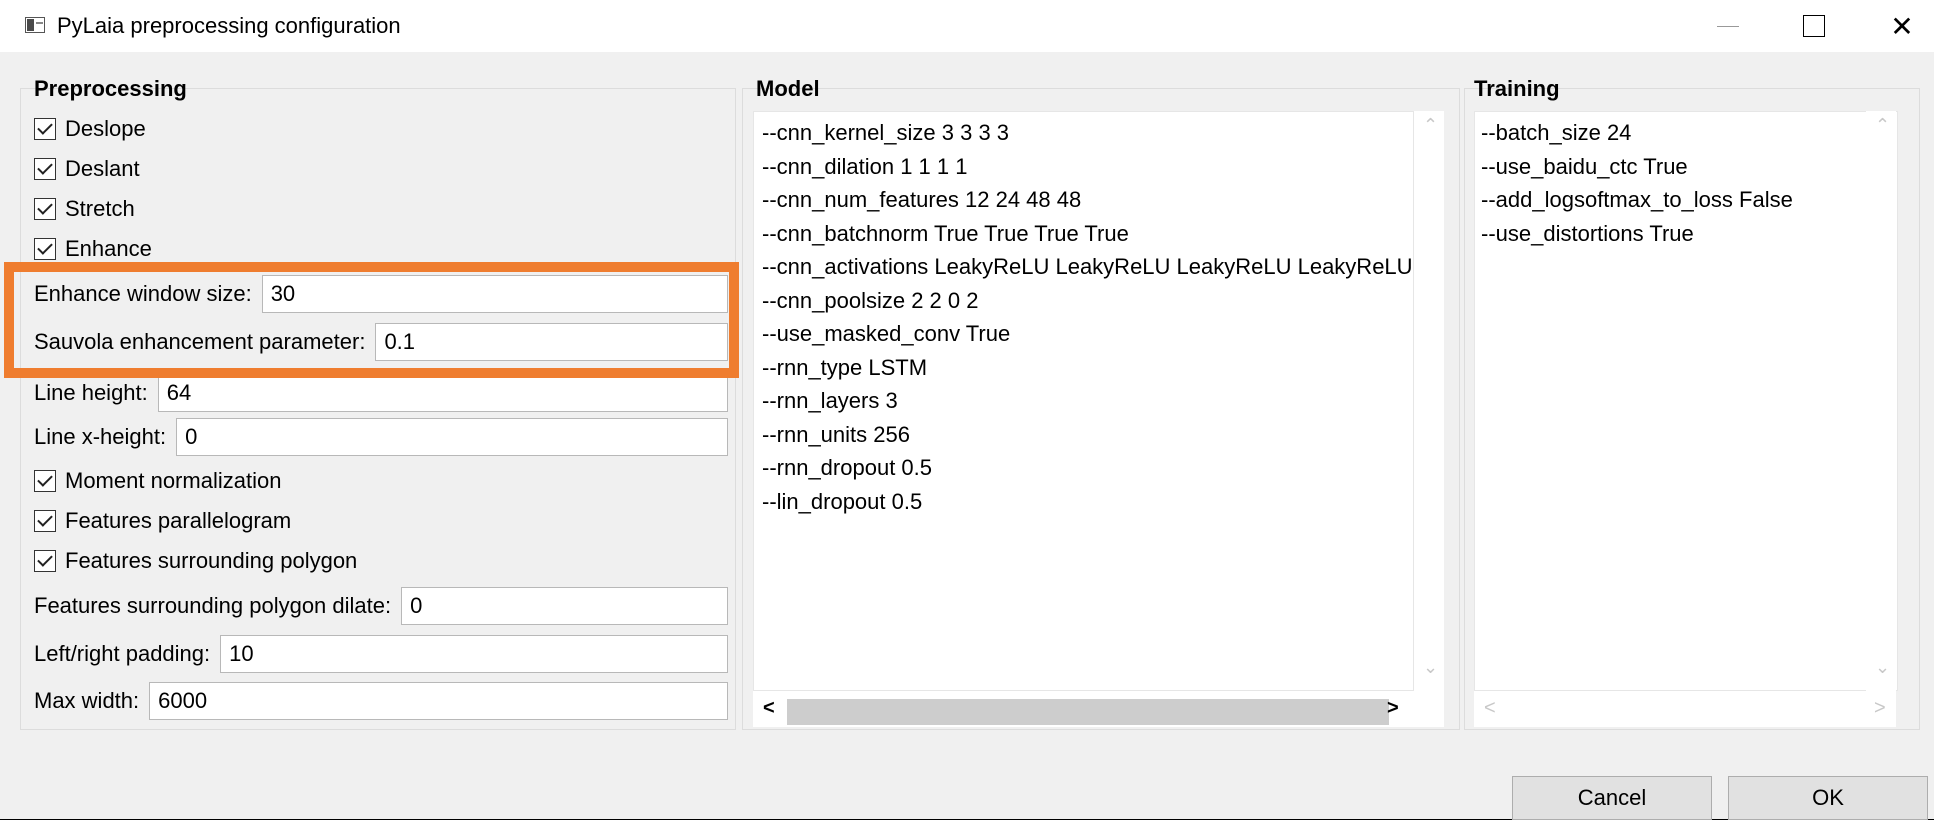 The width and height of the screenshot is (1934, 820). What do you see at coordinates (108, 248) in the screenshot?
I see `enhance-label: Enhance` at bounding box center [108, 248].